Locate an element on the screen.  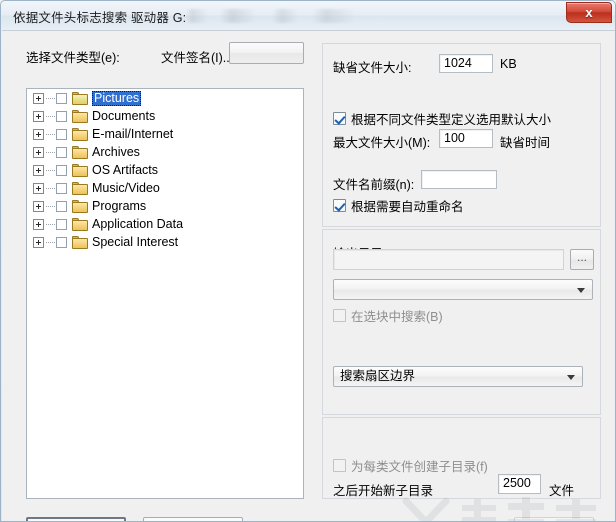
auto-rename-checkbox: 根据需要自动重命名 is located at coordinates (398, 205).